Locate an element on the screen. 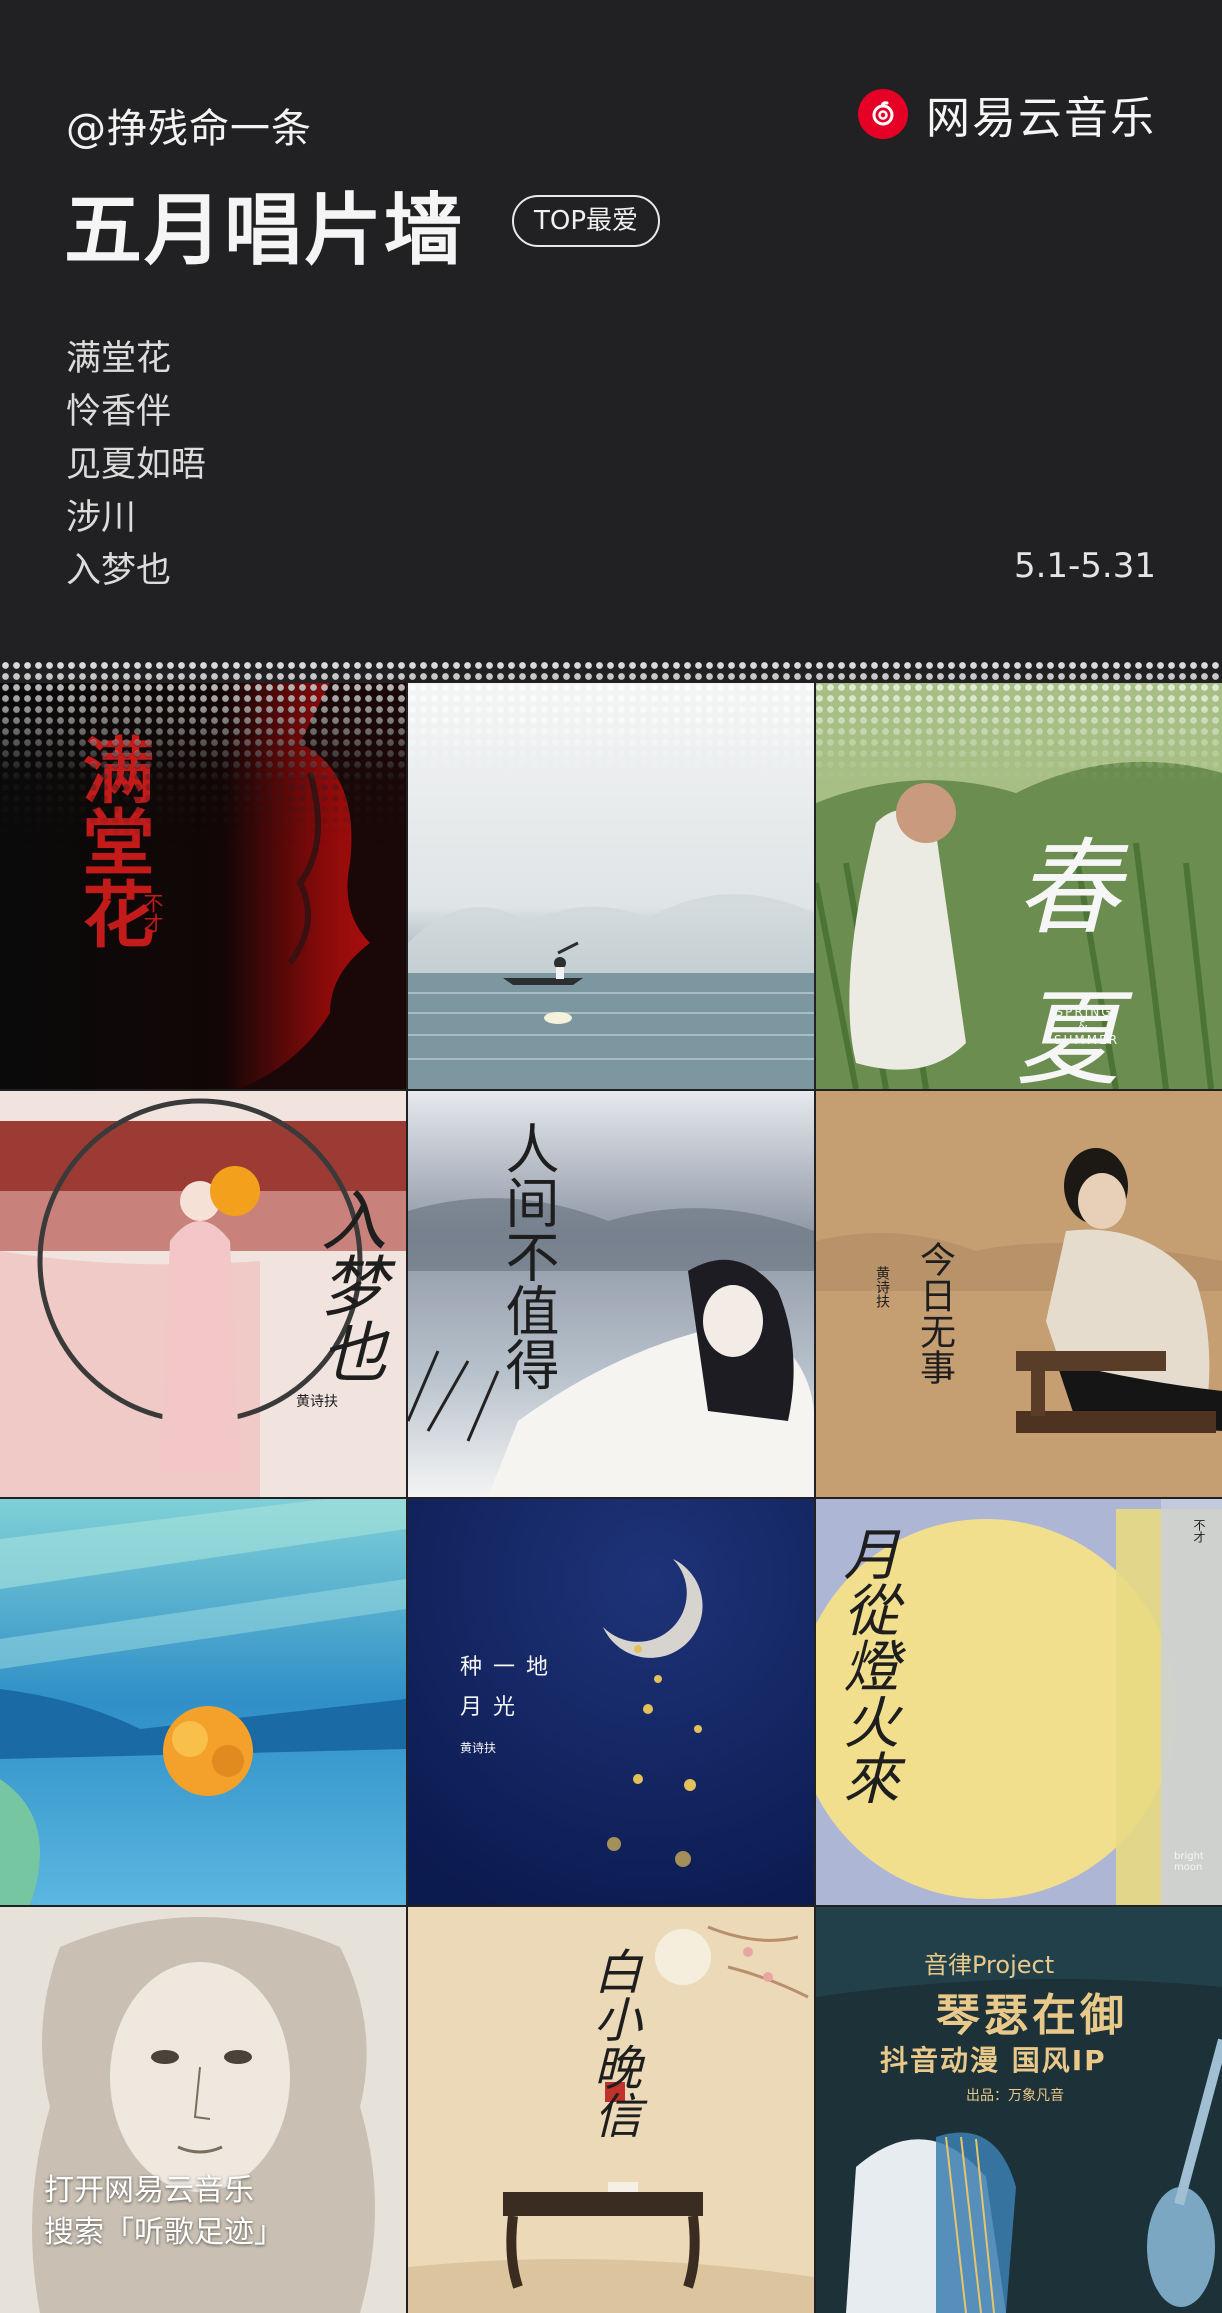  cover-title: 今日无事 is located at coordinates (934, 1313).